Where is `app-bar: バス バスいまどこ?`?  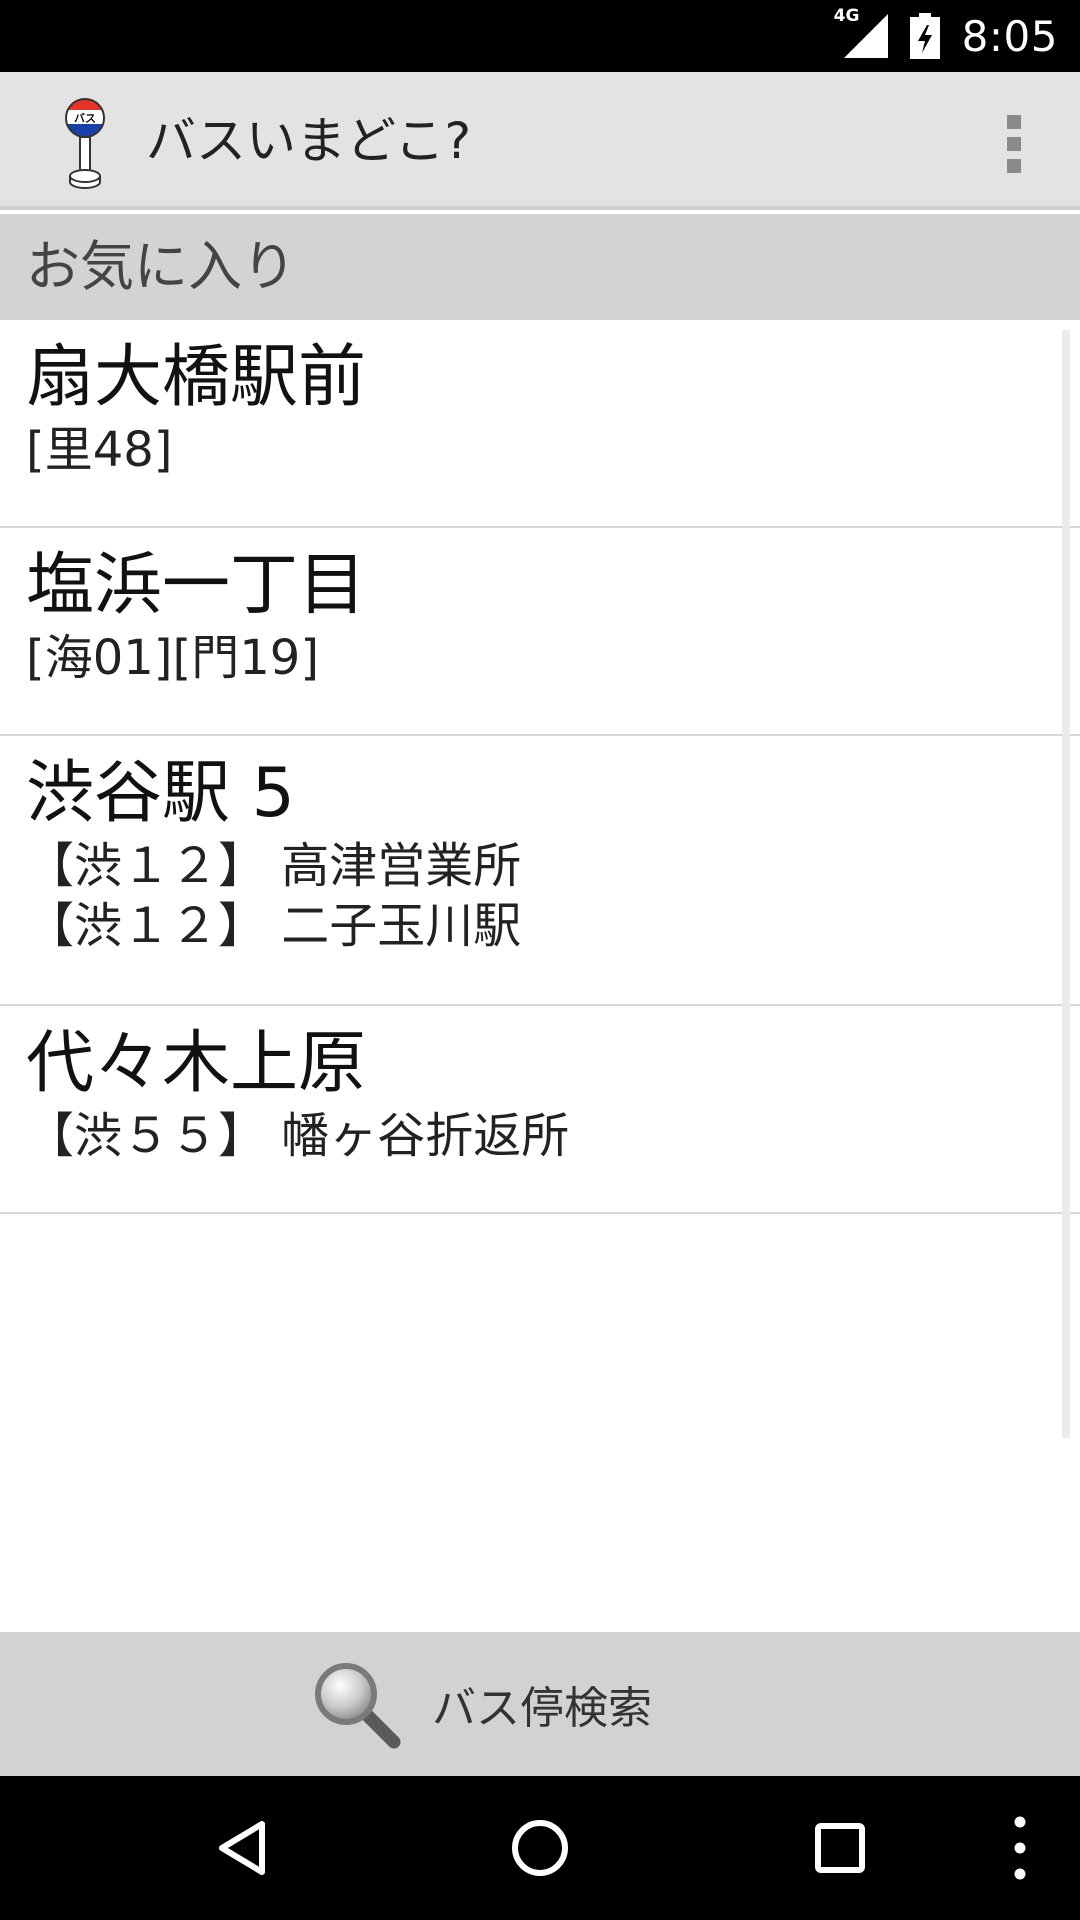 app-bar: バス バスいまどこ? is located at coordinates (540, 141).